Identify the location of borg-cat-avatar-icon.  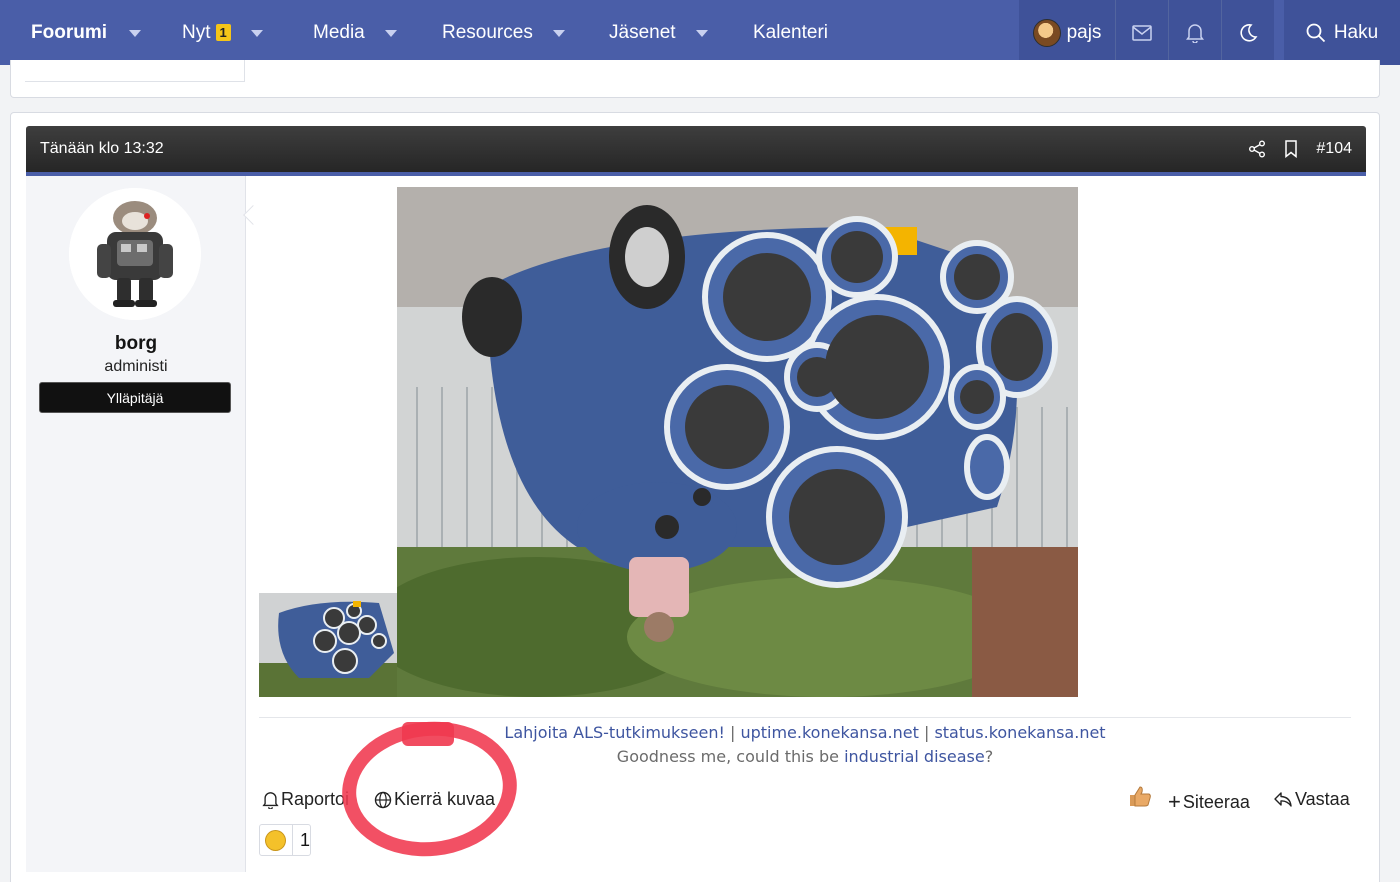
(135, 254).